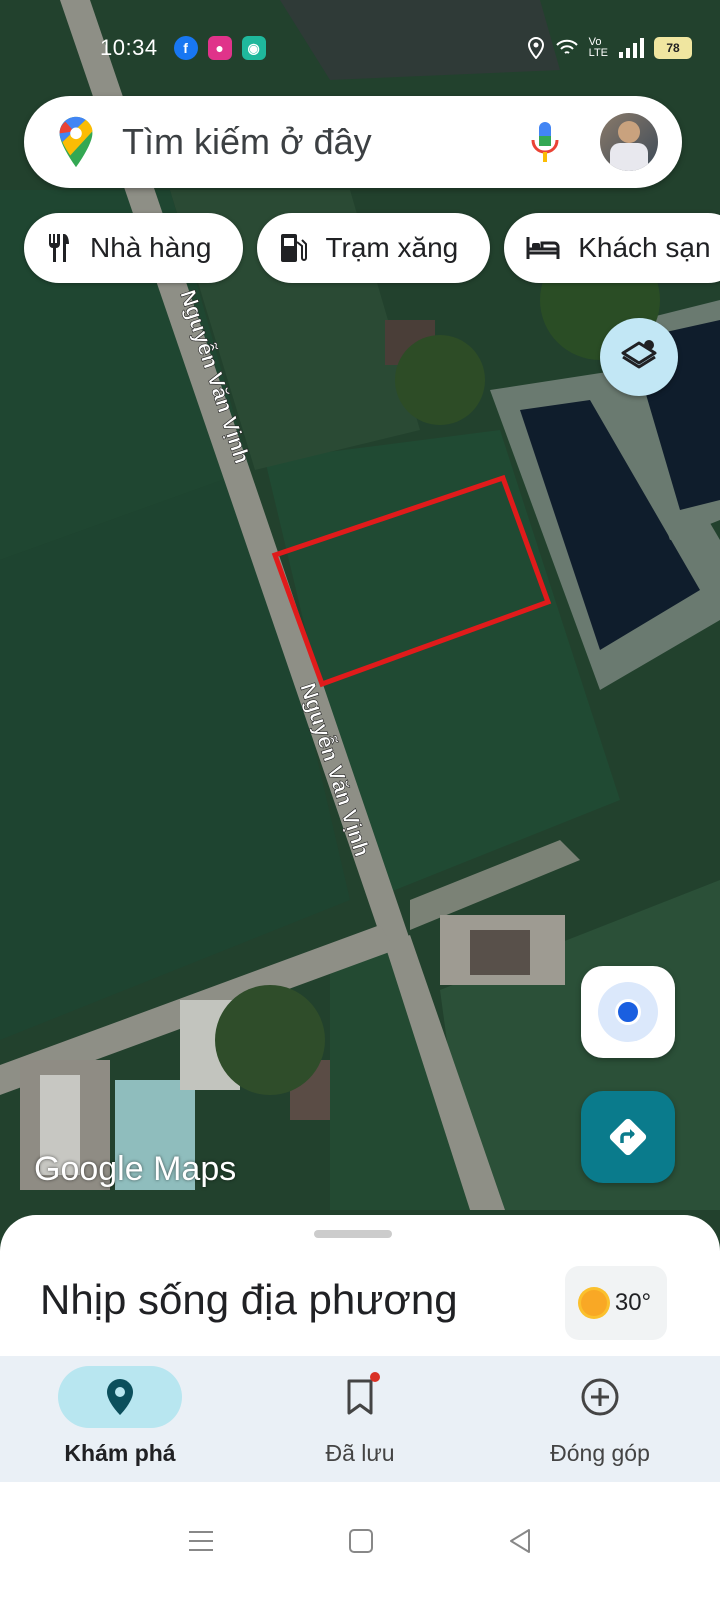  What do you see at coordinates (375, 1377) in the screenshot?
I see `notification-dot` at bounding box center [375, 1377].